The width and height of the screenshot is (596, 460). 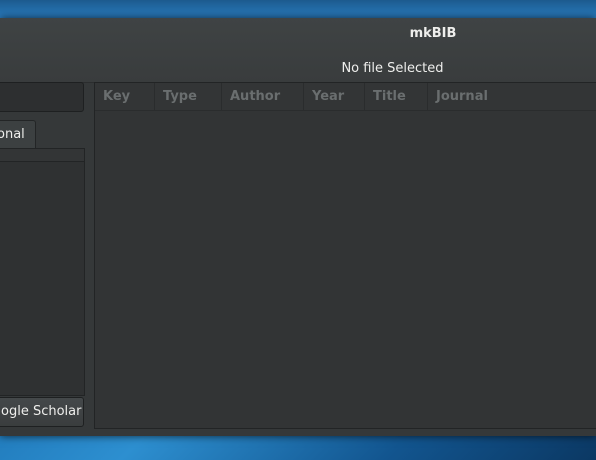 What do you see at coordinates (392, 68) in the screenshot?
I see `window-subtitle: No file Selected` at bounding box center [392, 68].